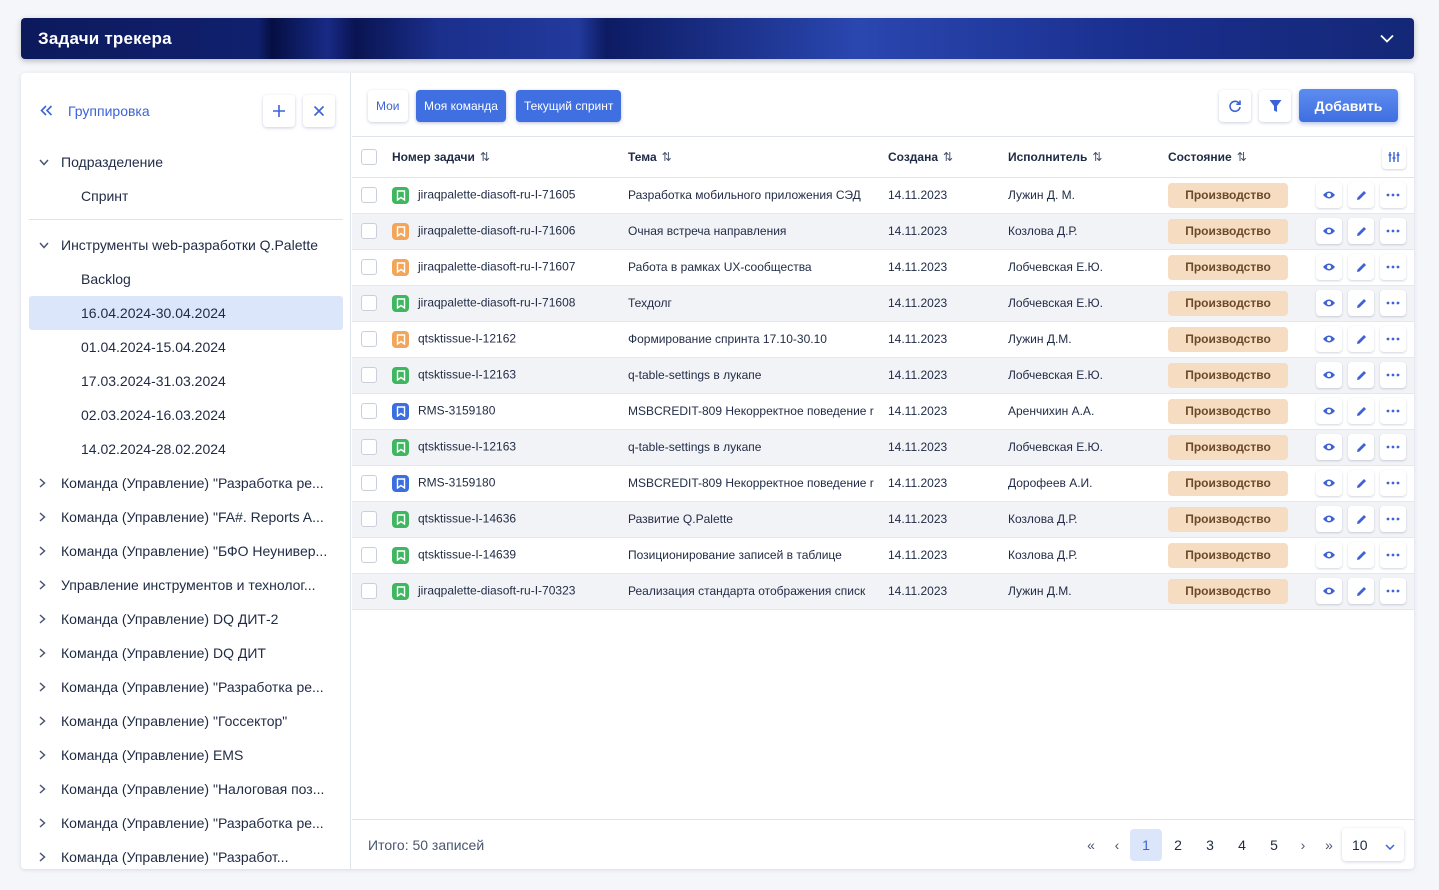 The width and height of the screenshot is (1439, 890). I want to click on page-5-button: 5, so click(1274, 845).